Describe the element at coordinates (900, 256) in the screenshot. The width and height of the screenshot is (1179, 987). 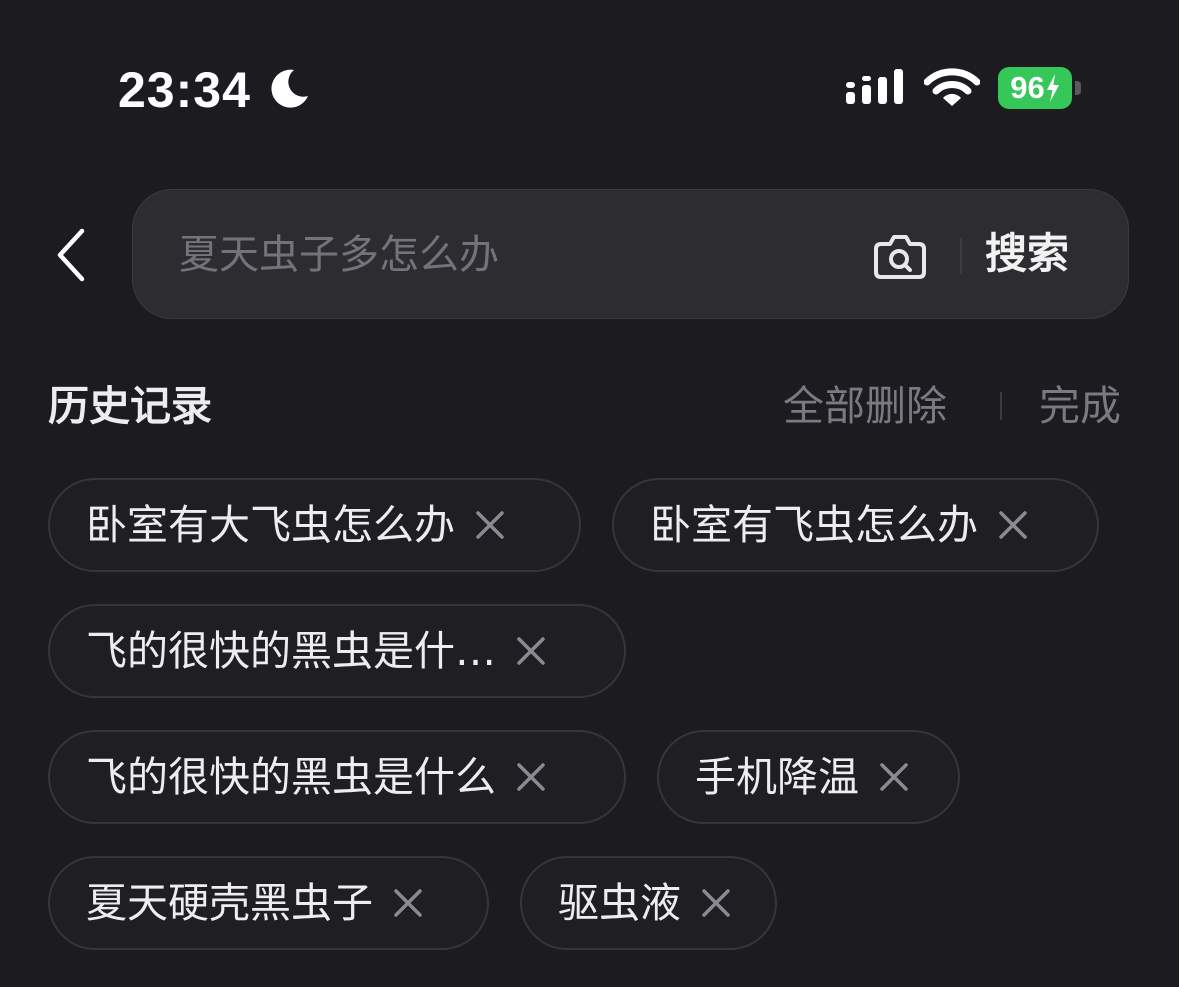
I see `camera-icon` at that location.